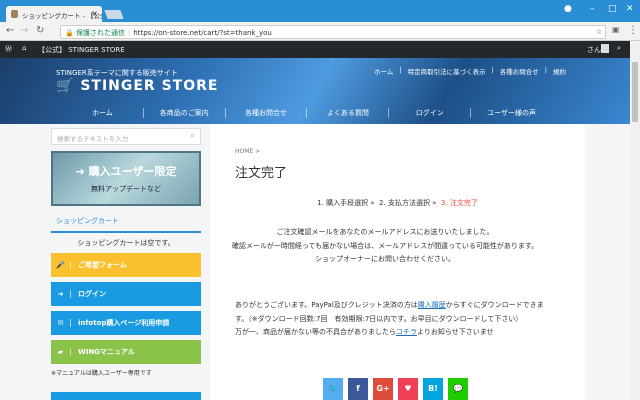 This screenshot has height=400, width=640. I want to click on request-form-button: 🎤 ご希望フォーム, so click(126, 265).